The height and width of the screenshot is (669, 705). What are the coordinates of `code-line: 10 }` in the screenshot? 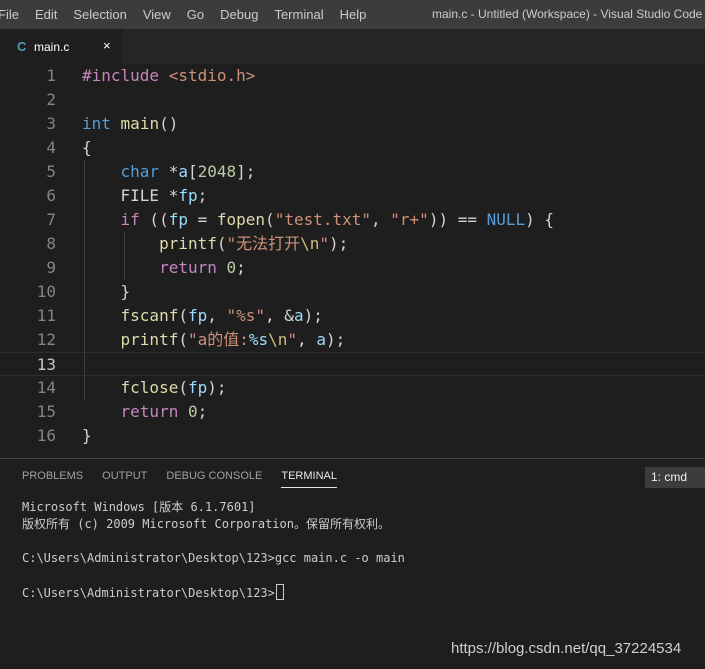 It's located at (352, 292).